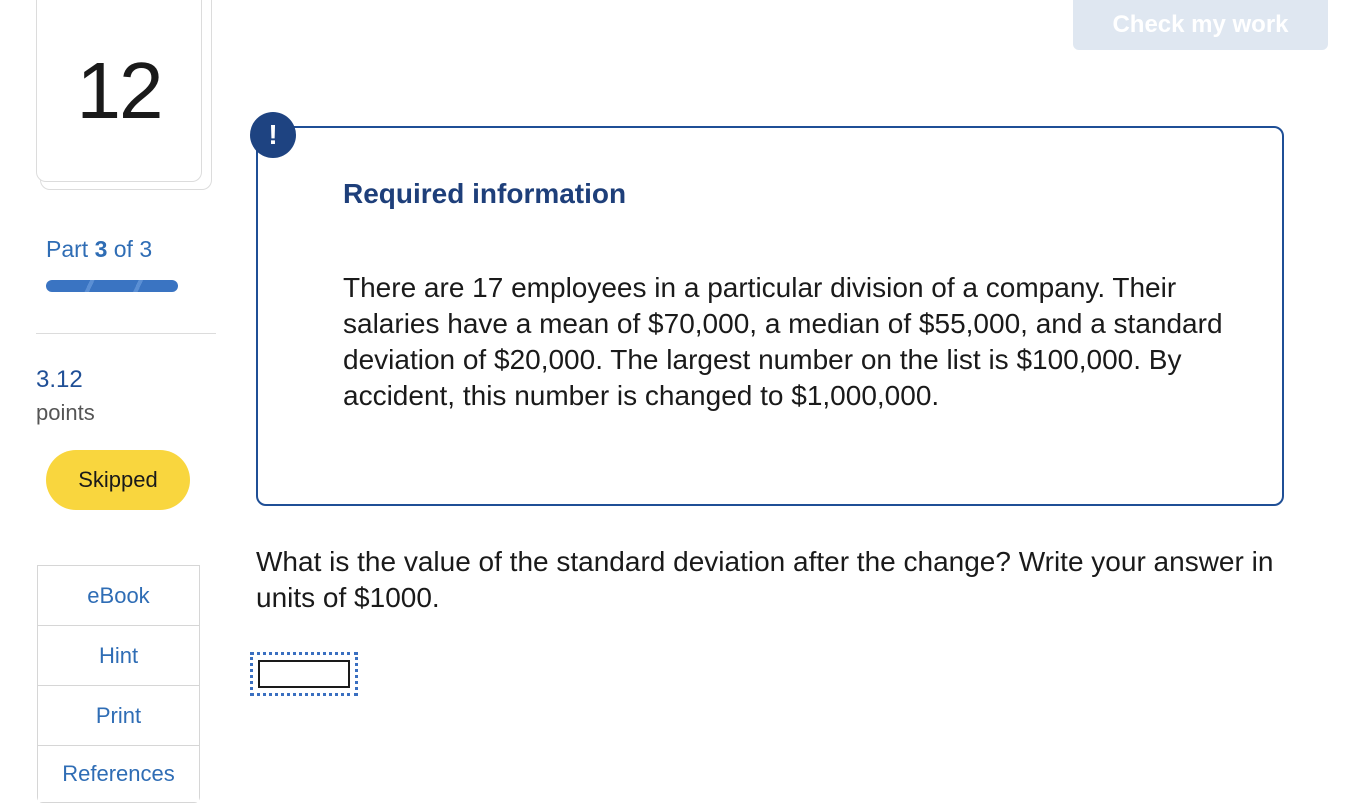  I want to click on part-total: of 3, so click(133, 249).